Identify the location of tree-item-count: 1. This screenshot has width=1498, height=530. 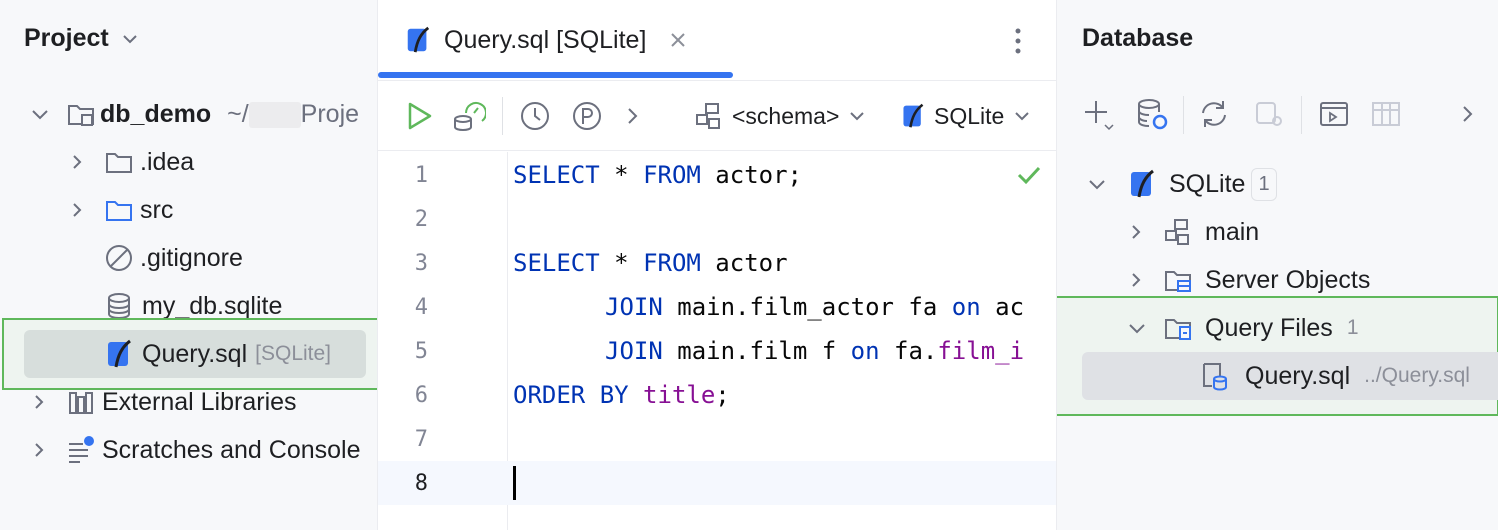
(1352, 327).